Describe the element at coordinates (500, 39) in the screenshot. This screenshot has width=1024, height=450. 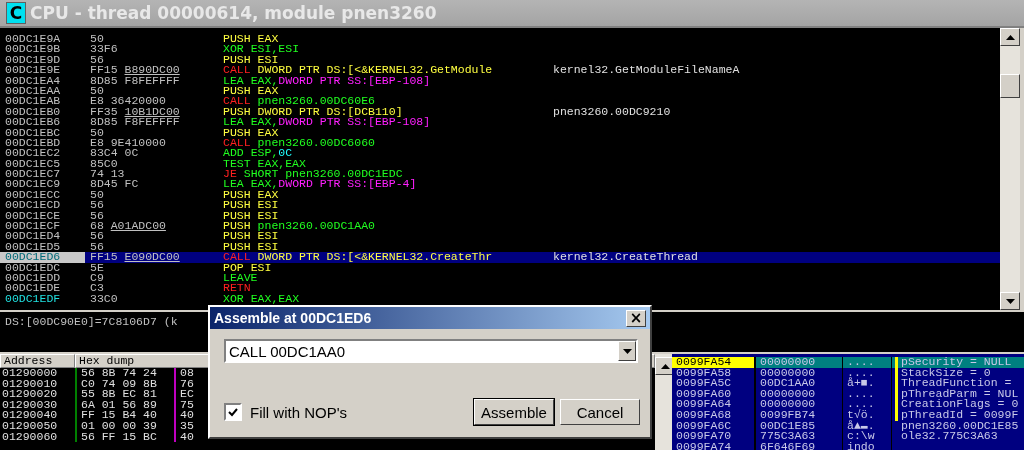
I see `disassembly-row: 00DC1E9A 50 PUSH EAX` at that location.